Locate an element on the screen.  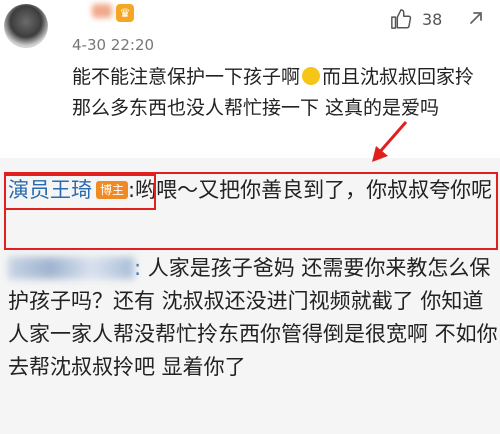
crown-icon: ♛ is located at coordinates (125, 13).